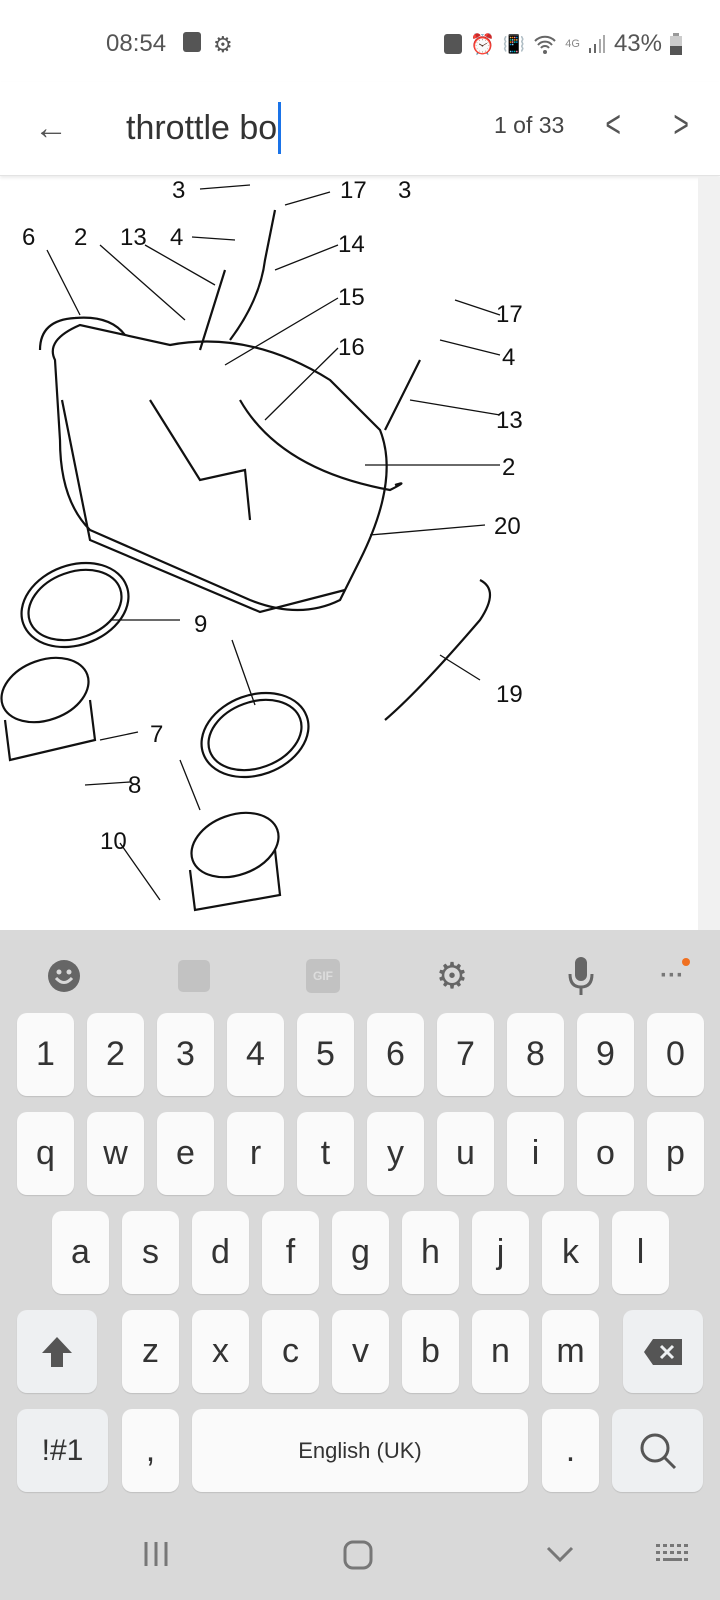  I want to click on gif-icon: GIF, so click(323, 976).